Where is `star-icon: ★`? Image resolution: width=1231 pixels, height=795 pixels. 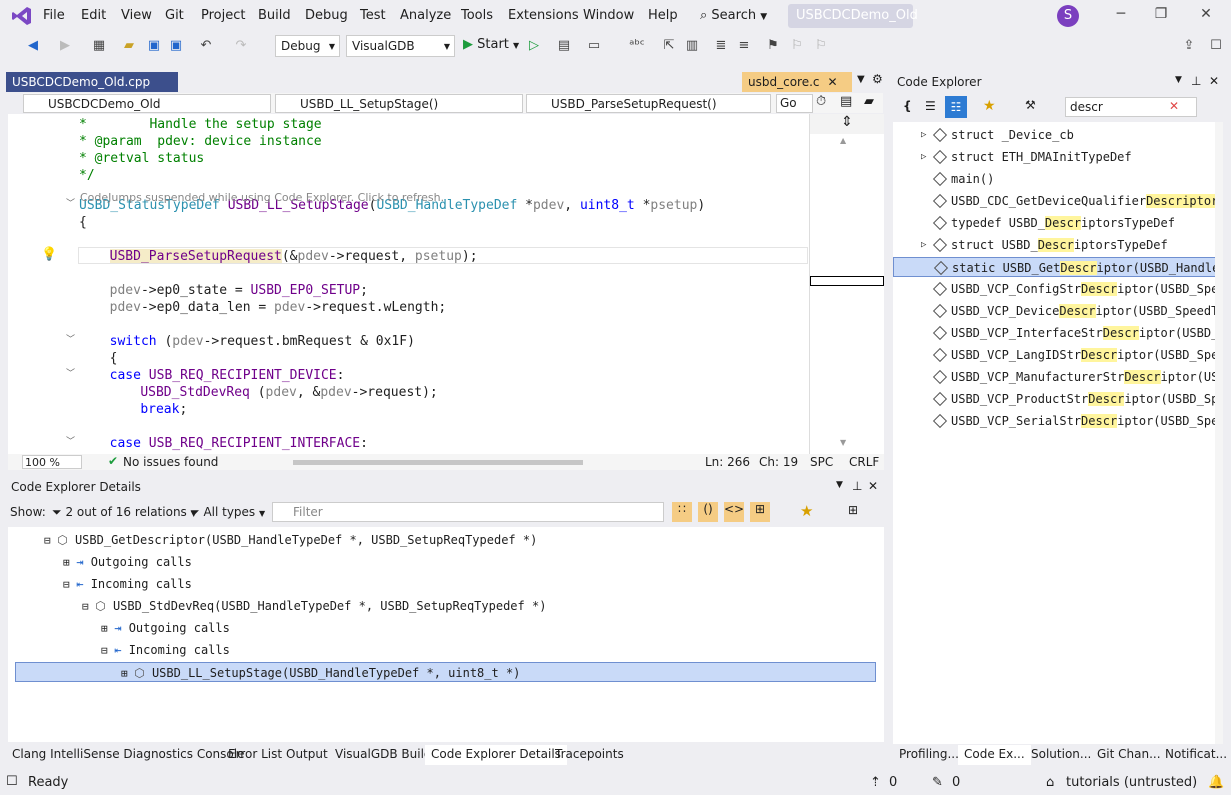 star-icon: ★ is located at coordinates (989, 106).